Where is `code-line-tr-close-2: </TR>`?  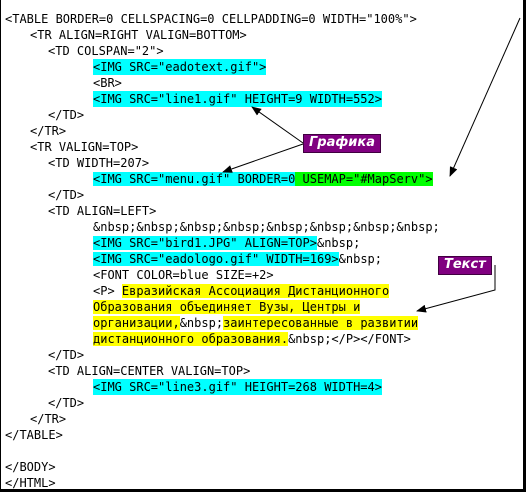 code-line-tr-close-2: </TR> is located at coordinates (48, 419).